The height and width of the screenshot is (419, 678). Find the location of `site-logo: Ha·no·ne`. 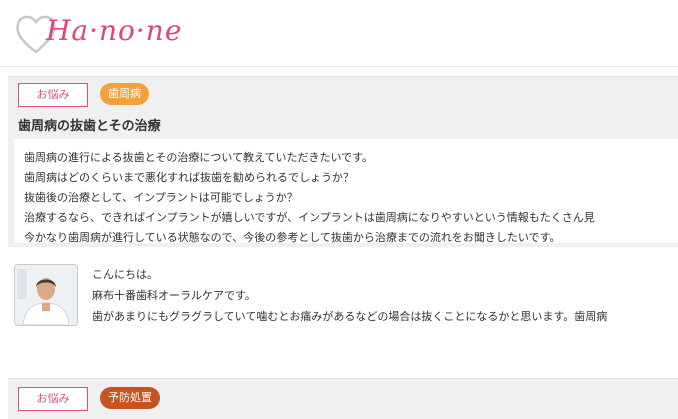

site-logo: Ha·no·ne is located at coordinates (114, 33).